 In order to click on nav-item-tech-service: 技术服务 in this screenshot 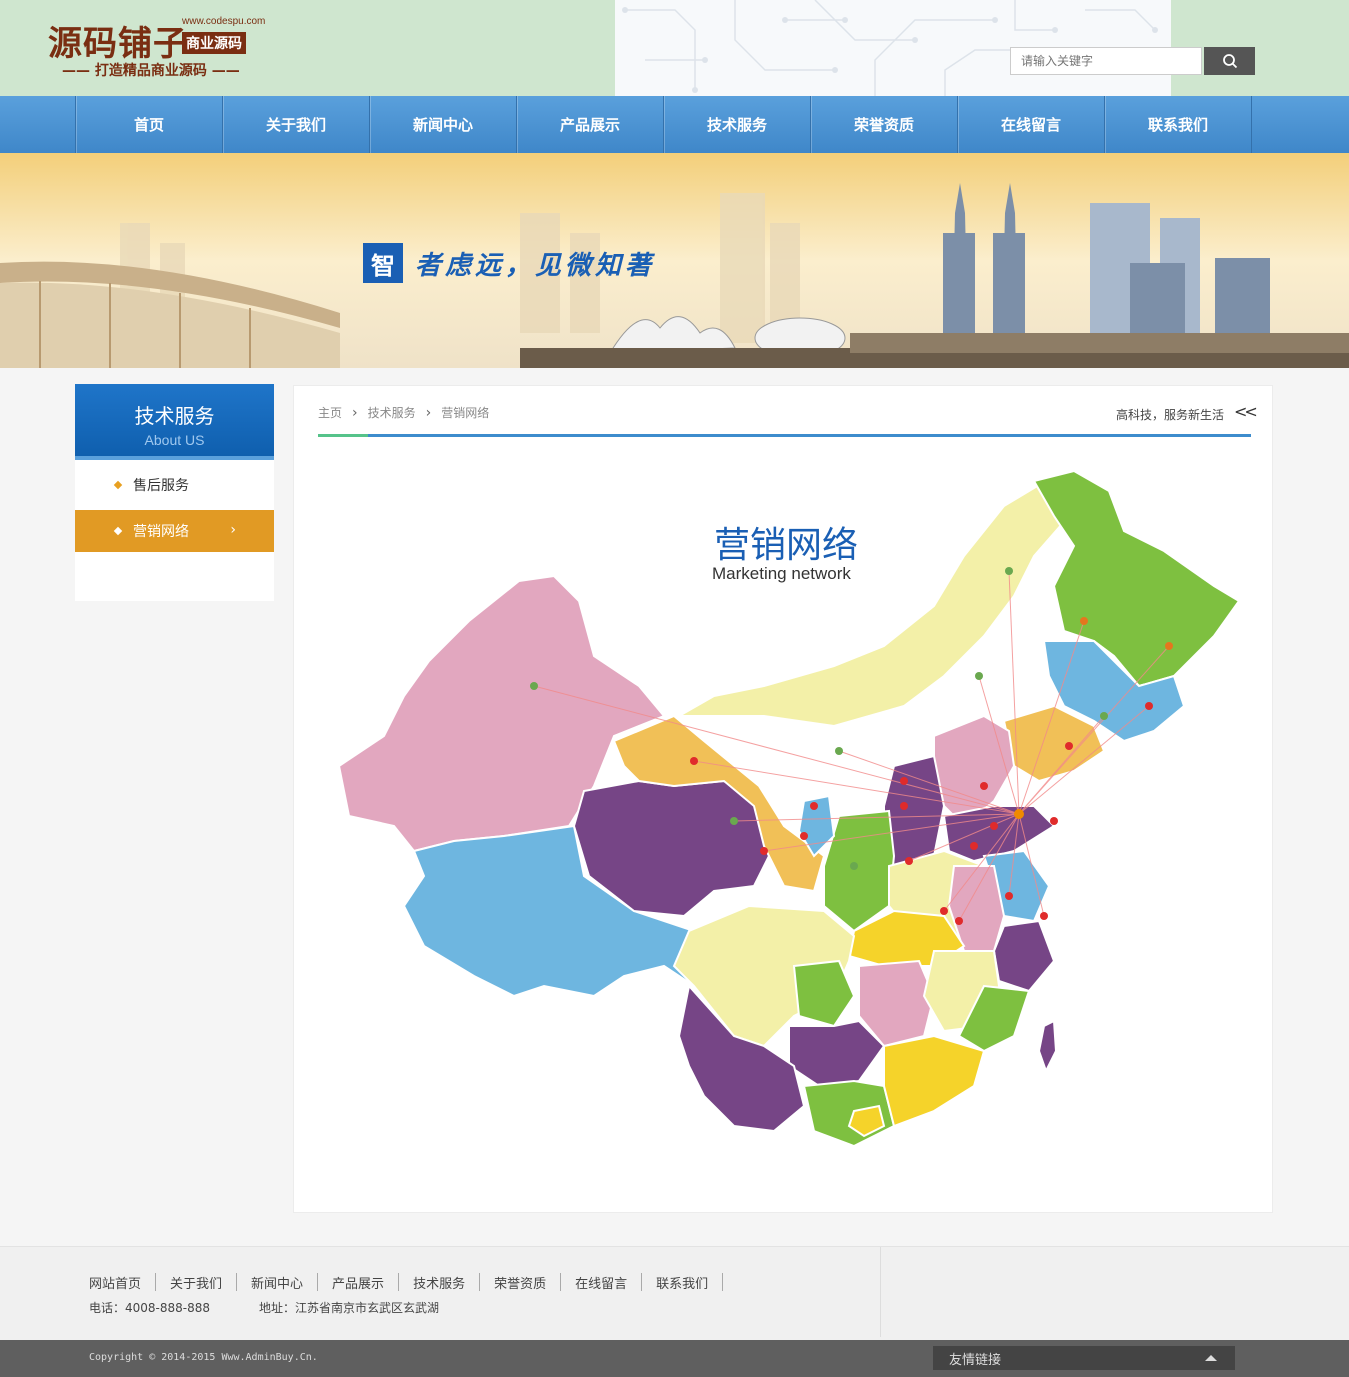, I will do `click(737, 124)`.